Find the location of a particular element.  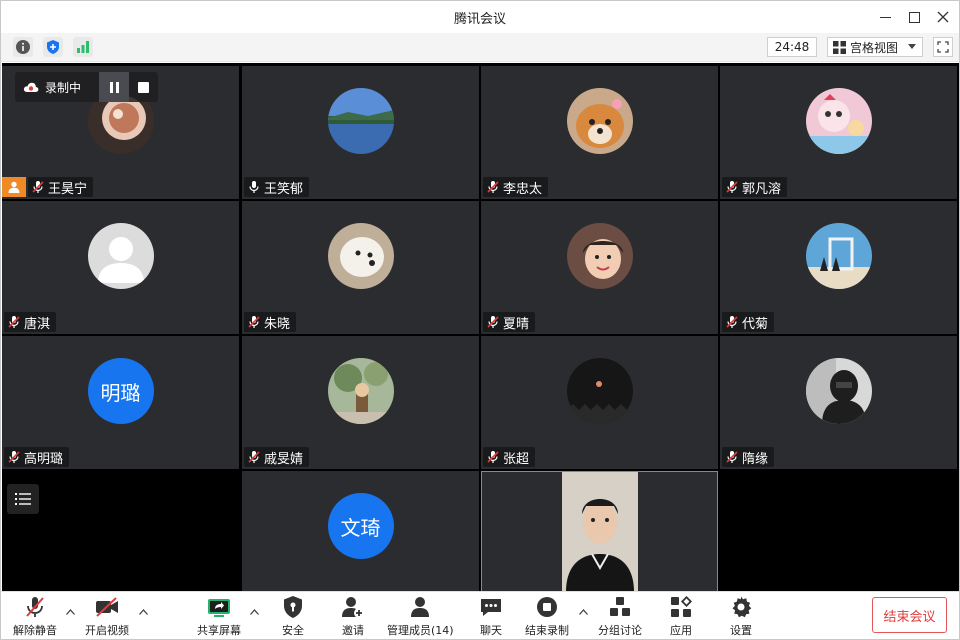

maximize-button is located at coordinates (914, 17).